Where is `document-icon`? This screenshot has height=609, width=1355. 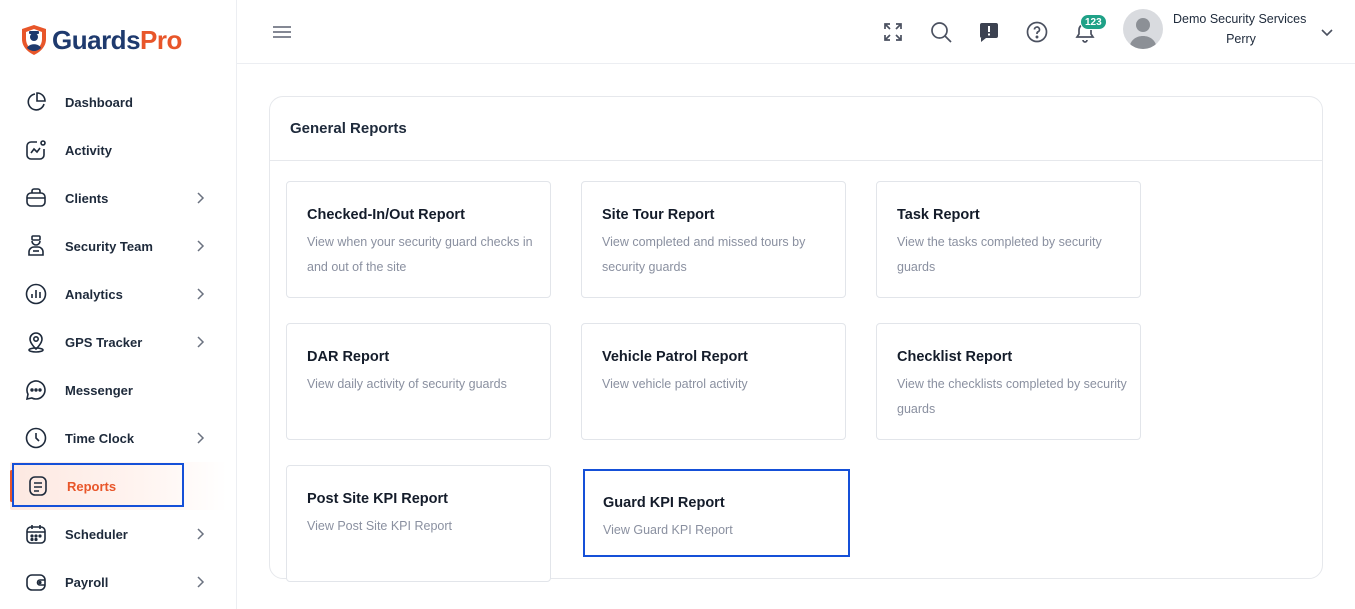 document-icon is located at coordinates (38, 486).